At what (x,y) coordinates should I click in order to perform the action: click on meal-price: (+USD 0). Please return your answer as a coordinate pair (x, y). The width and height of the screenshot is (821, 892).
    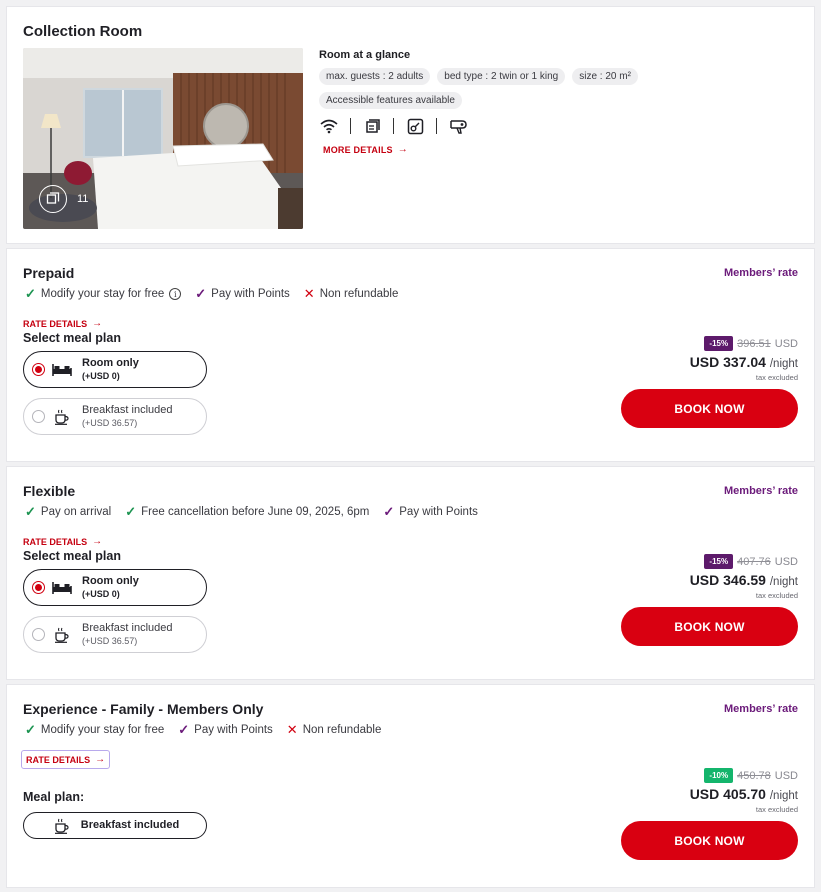
    Looking at the image, I should click on (101, 593).